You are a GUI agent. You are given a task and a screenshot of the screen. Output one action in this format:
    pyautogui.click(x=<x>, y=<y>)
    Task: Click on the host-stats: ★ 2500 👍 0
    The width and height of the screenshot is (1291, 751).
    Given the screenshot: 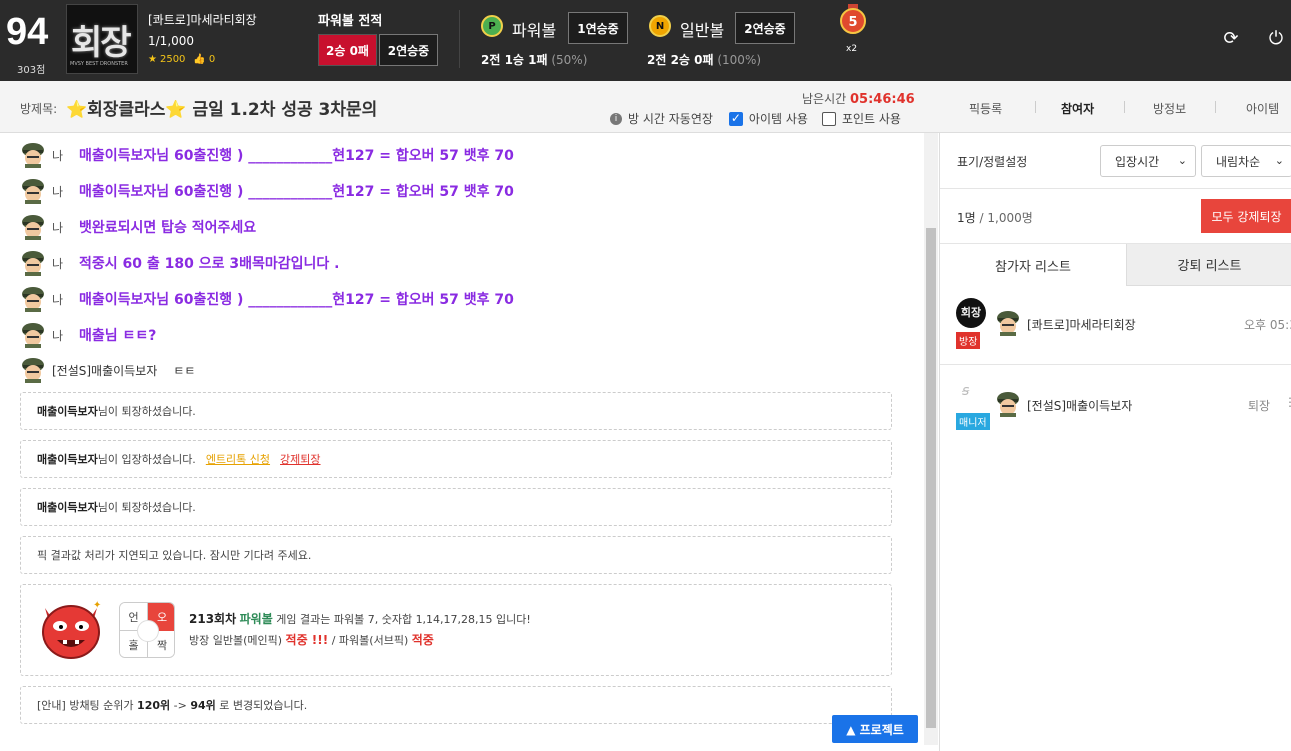 What is the action you would take?
    pyautogui.click(x=181, y=59)
    